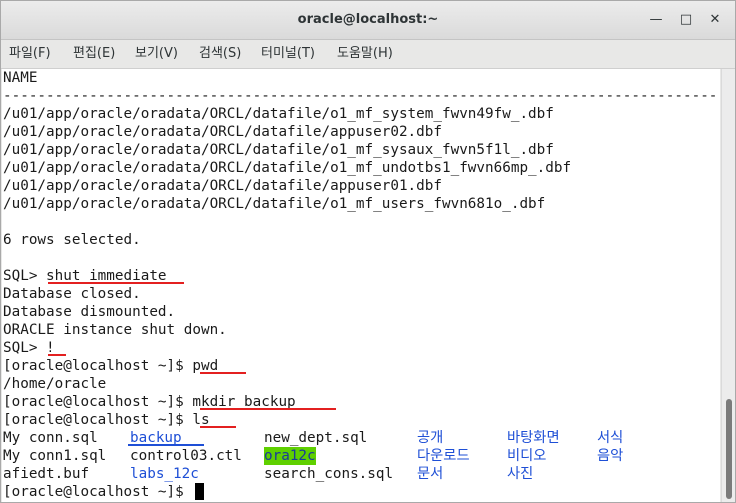 The width and height of the screenshot is (736, 503). What do you see at coordinates (98, 492) in the screenshot?
I see `shell-prompt: [oracle@localhost ~]$` at bounding box center [98, 492].